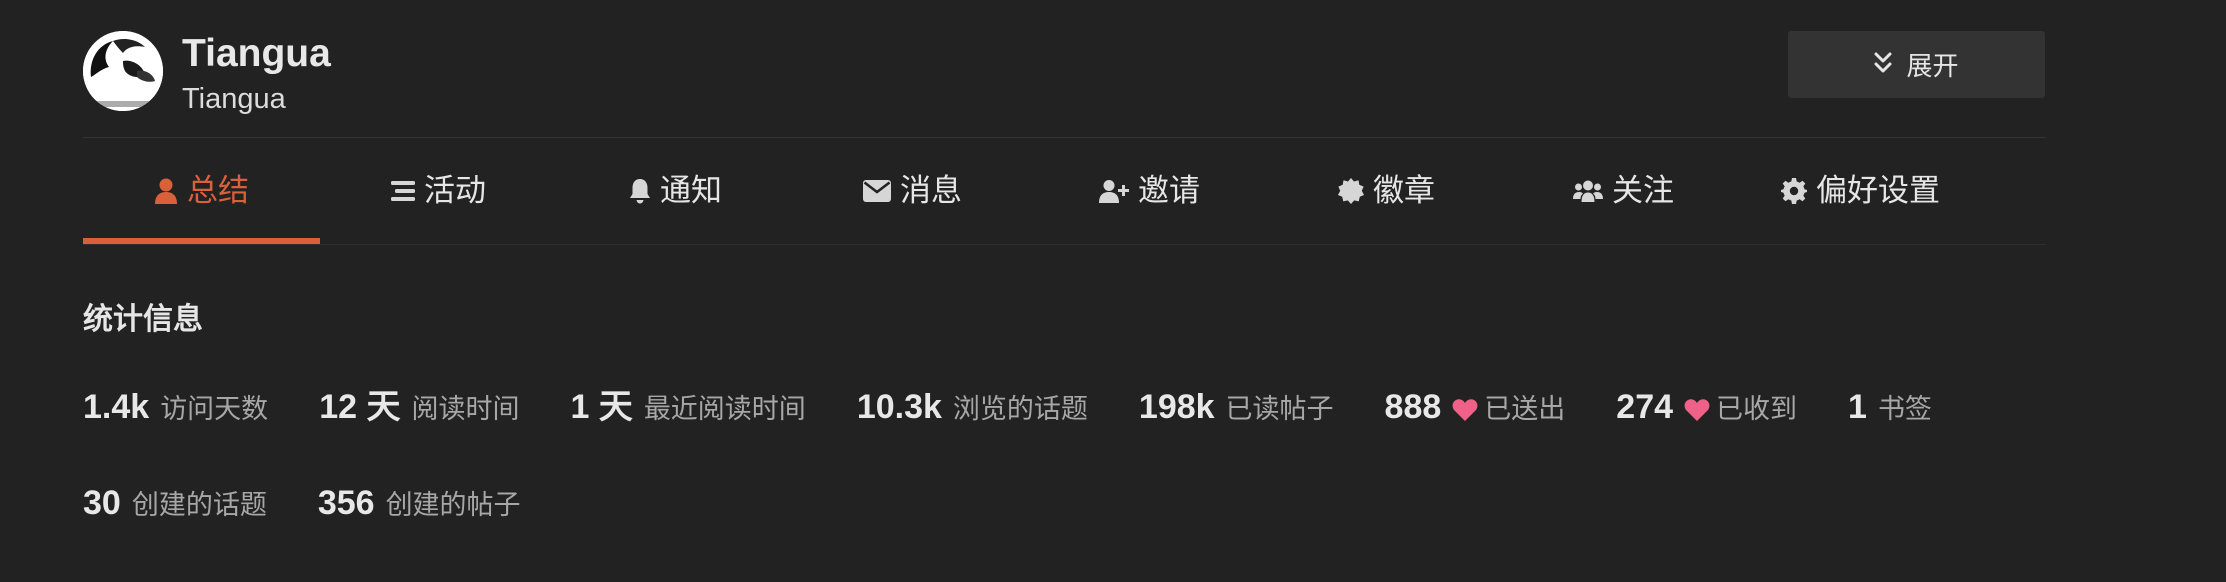 The height and width of the screenshot is (582, 2226). Describe the element at coordinates (1904, 409) in the screenshot. I see `stat-label: 书签` at that location.